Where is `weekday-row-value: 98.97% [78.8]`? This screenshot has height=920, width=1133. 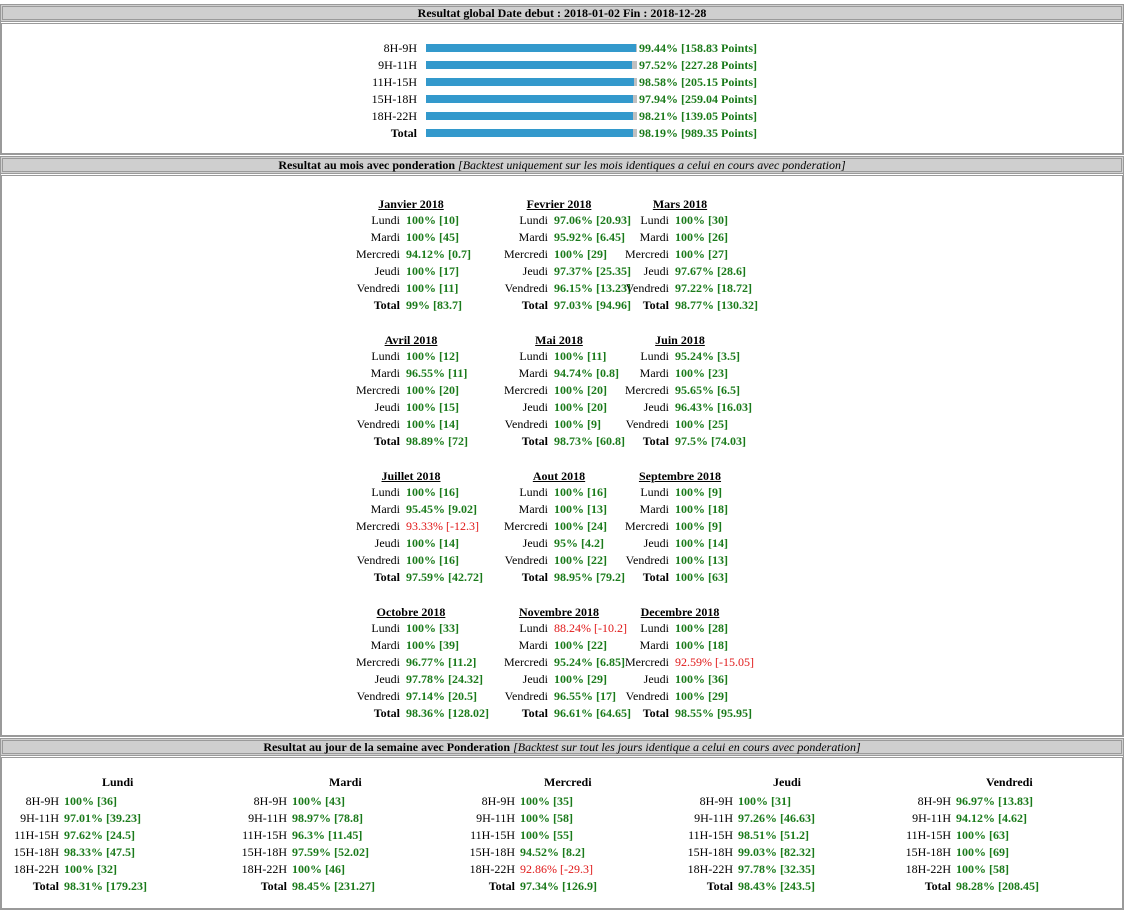 weekday-row-value: 98.97% [78.8] is located at coordinates (327, 818).